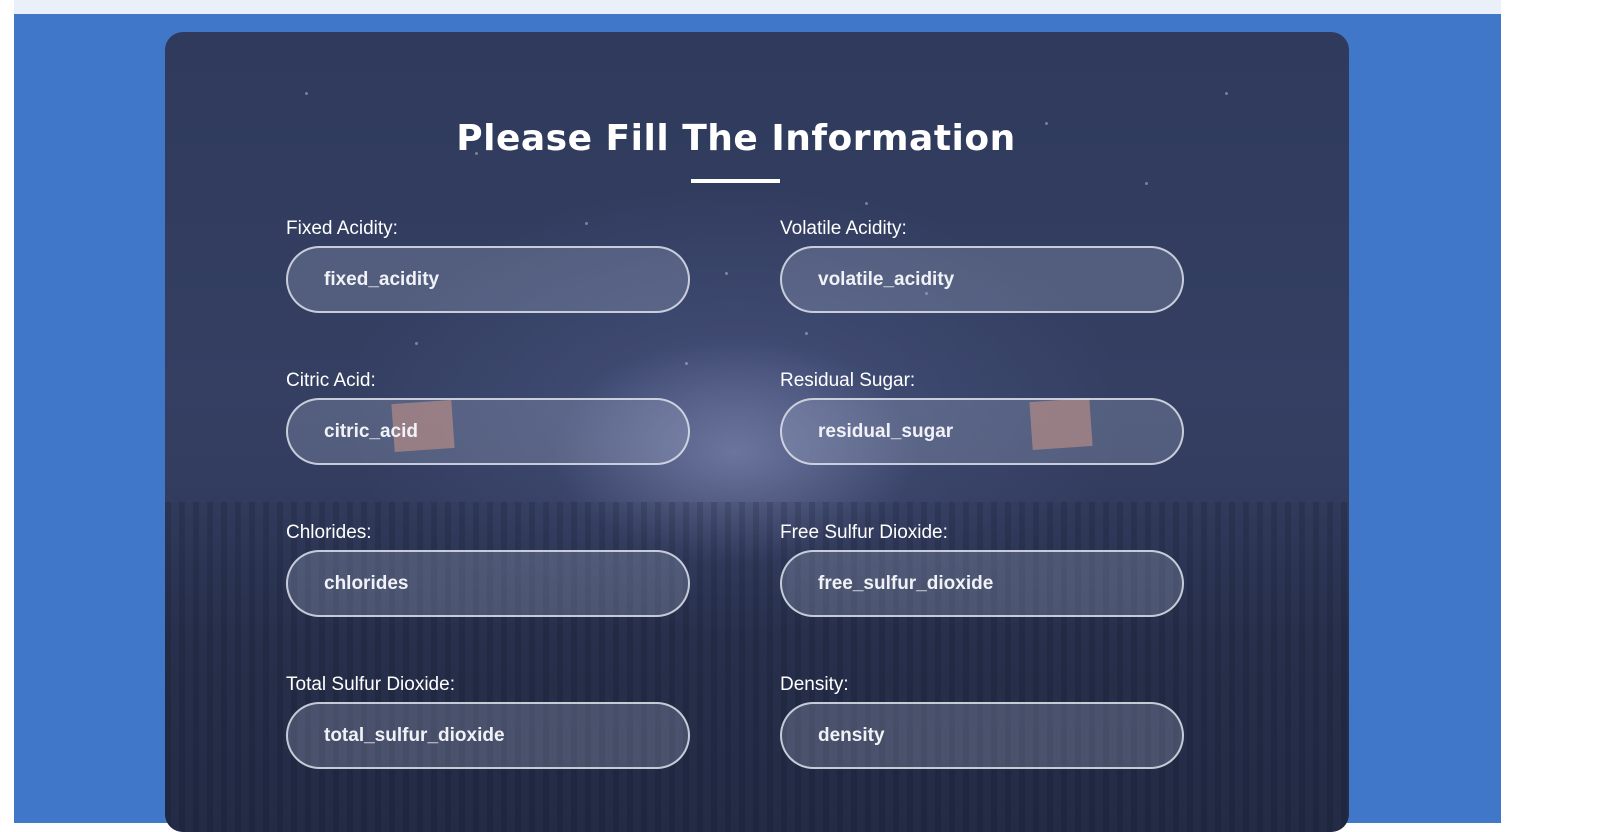  I want to click on density-label: Density:, so click(814, 684).